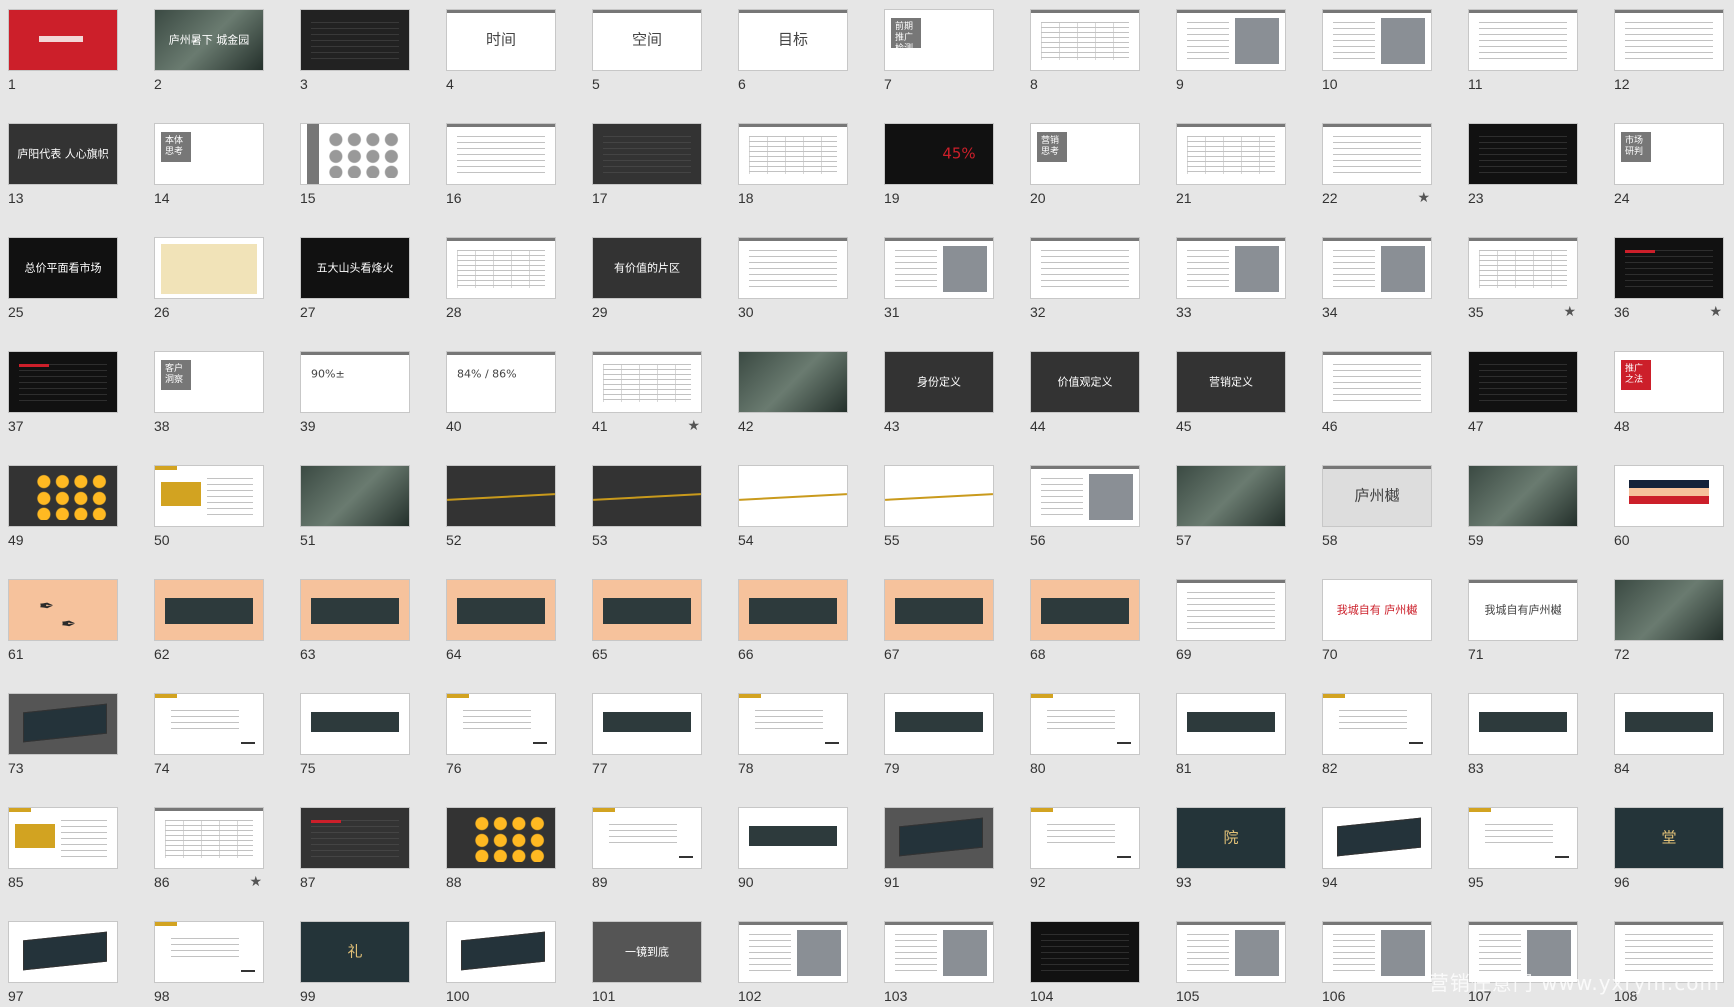  I want to click on slide-thumbnail-cell: 堂 96, so click(1669, 850).